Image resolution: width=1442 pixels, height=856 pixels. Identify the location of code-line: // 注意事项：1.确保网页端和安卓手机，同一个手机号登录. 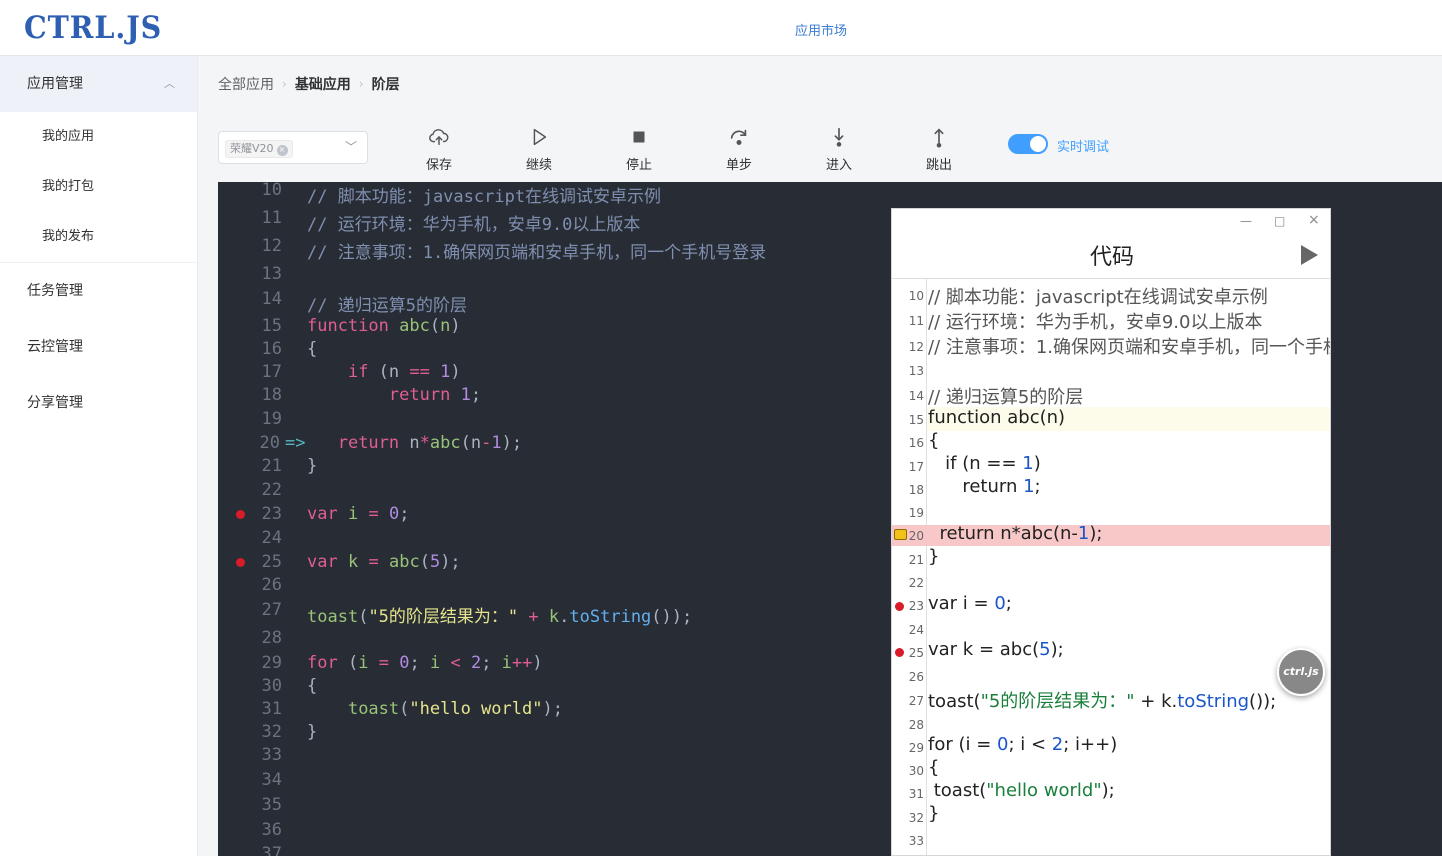
(1129, 347).